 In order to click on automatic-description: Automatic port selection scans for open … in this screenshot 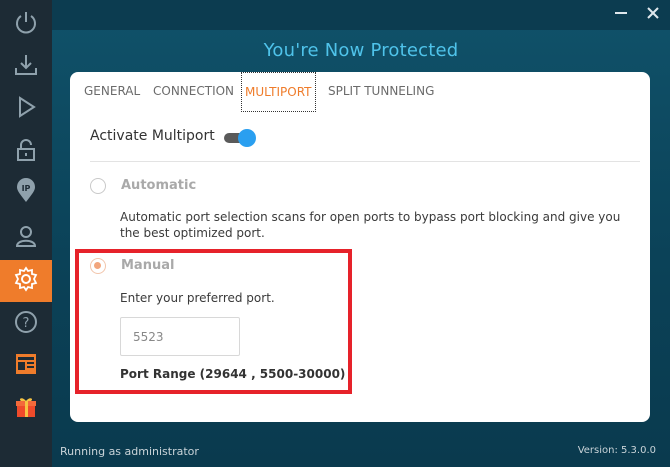, I will do `click(370, 225)`.